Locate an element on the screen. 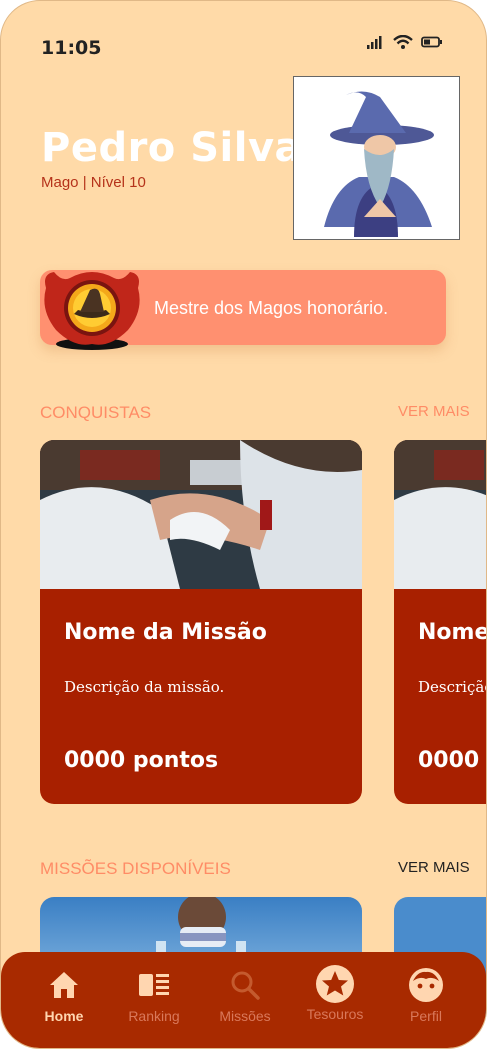 This screenshot has height=1049, width=487. honor-badge-card: Mestre dos Magos honorário. is located at coordinates (243, 310).